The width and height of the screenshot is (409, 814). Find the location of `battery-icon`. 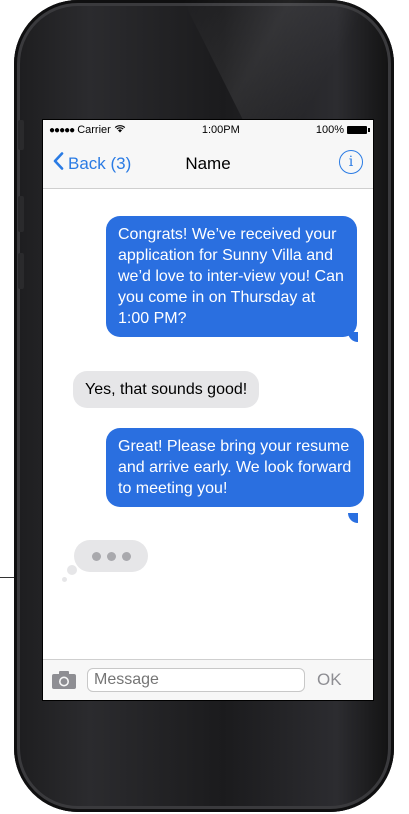

battery-icon is located at coordinates (358, 130).